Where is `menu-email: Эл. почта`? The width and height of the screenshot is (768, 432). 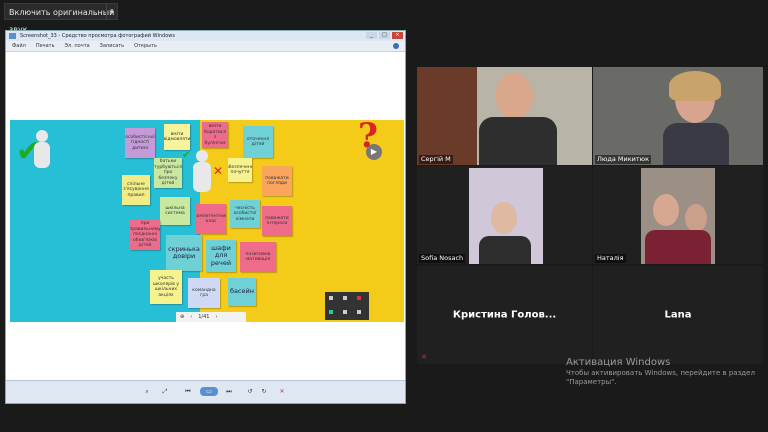 menu-email: Эл. почта is located at coordinates (77, 46).